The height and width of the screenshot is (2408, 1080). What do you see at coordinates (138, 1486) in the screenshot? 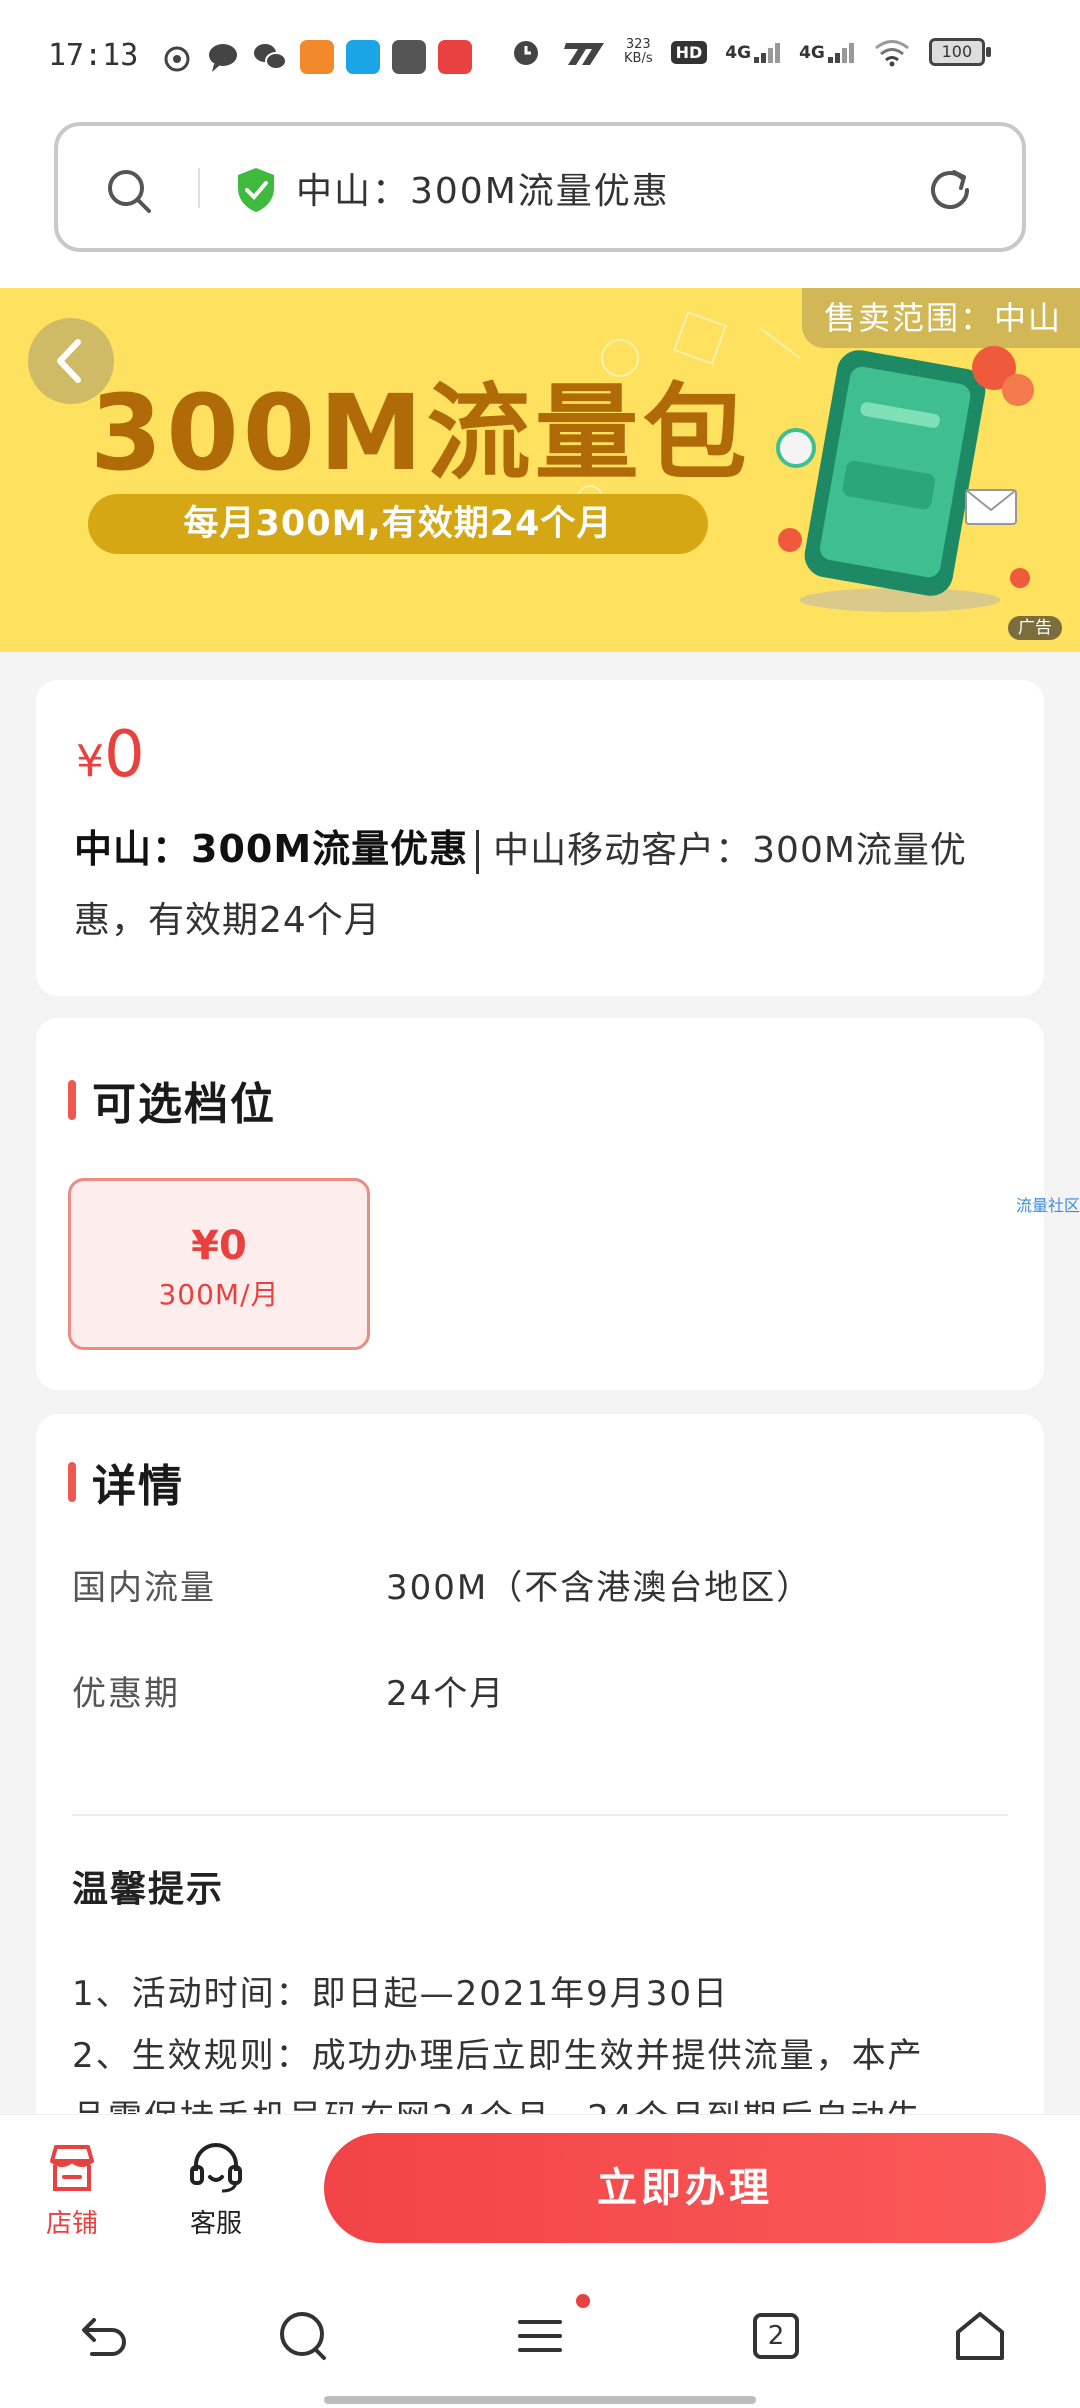
I see `details-title-text: 详情` at bounding box center [138, 1486].